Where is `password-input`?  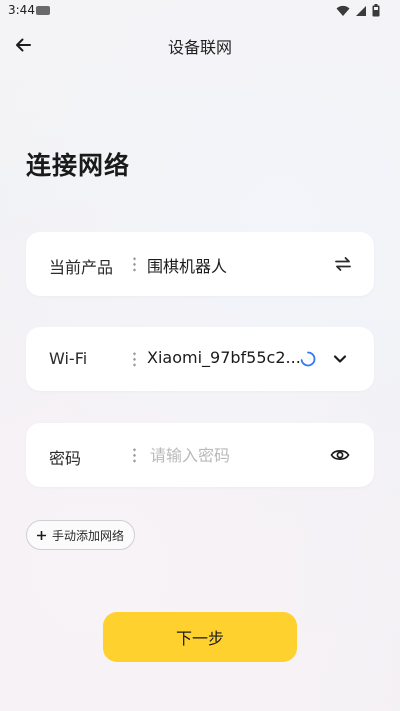 password-input is located at coordinates (235, 455).